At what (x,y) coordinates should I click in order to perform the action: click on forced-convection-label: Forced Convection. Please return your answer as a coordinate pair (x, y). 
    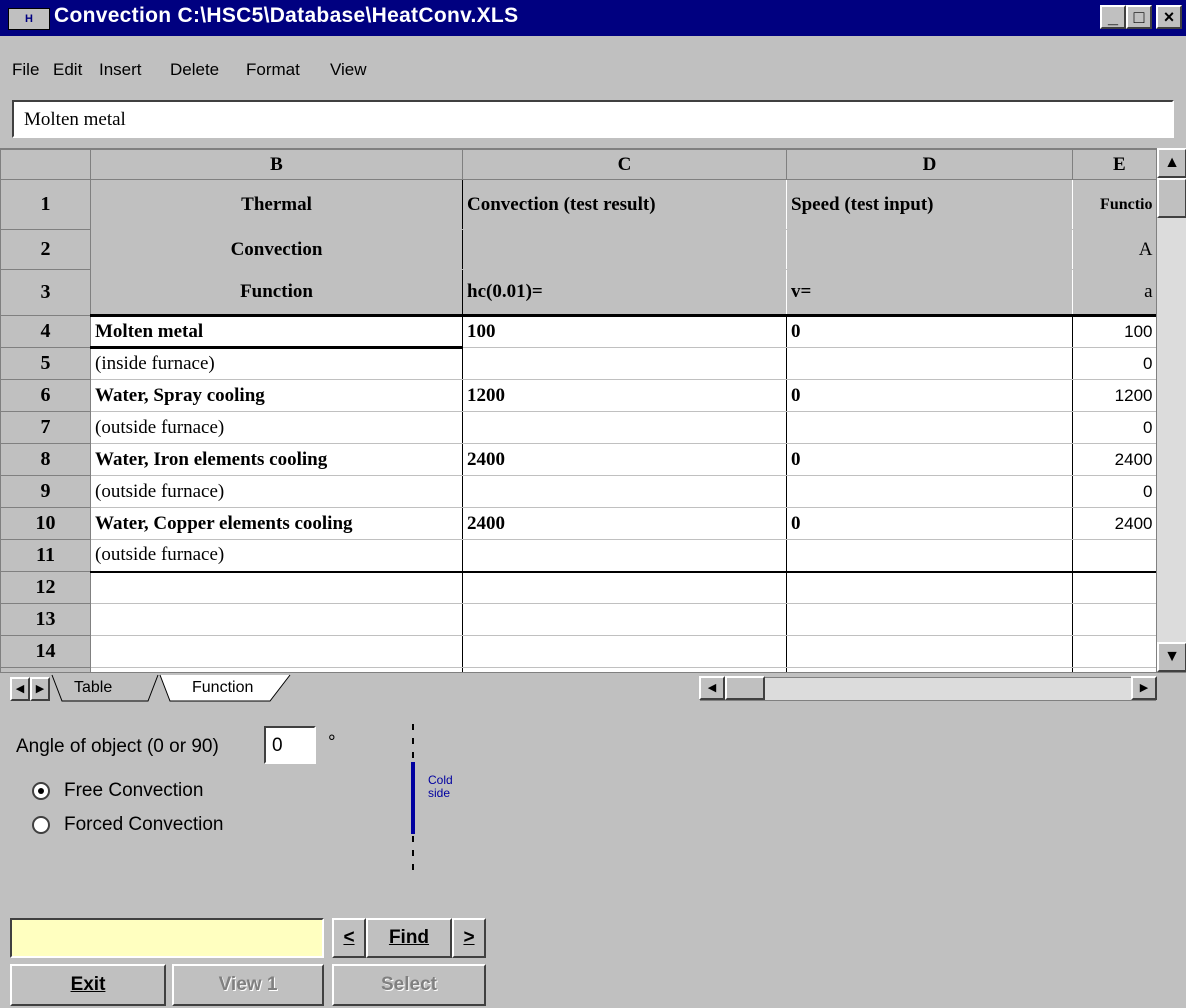
    Looking at the image, I should click on (143, 825).